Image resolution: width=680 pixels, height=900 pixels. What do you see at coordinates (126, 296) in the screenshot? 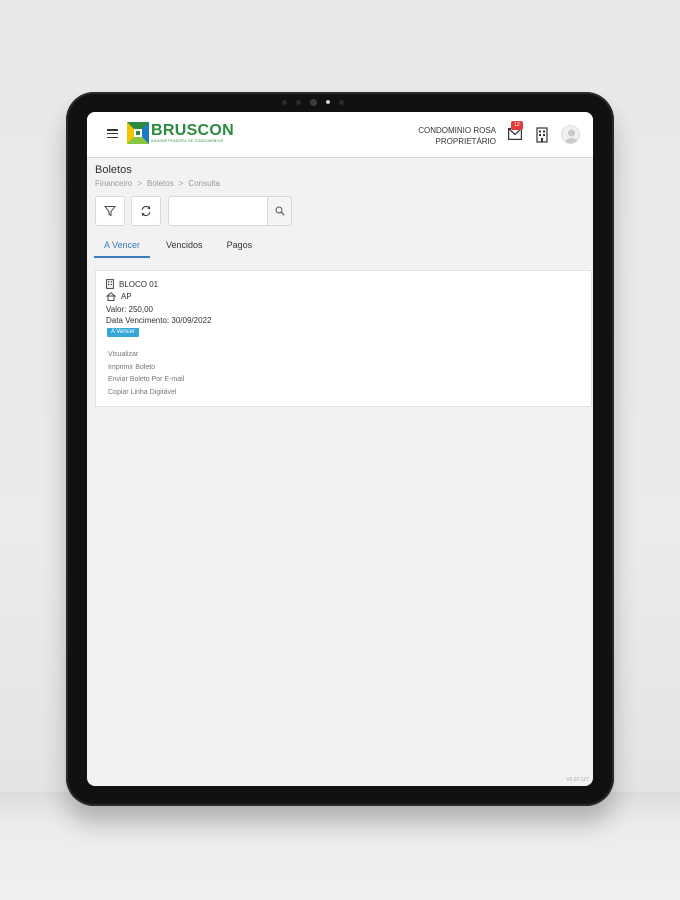
I see `unidade-label: AP` at bounding box center [126, 296].